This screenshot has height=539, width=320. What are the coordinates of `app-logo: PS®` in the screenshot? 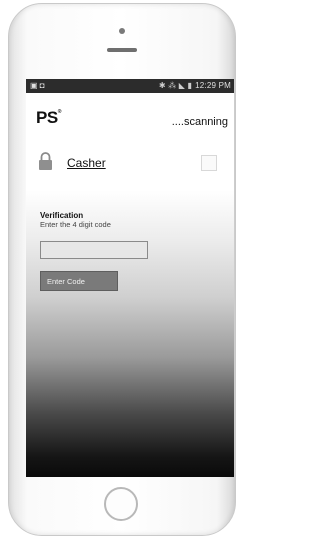 It's located at (48, 118).